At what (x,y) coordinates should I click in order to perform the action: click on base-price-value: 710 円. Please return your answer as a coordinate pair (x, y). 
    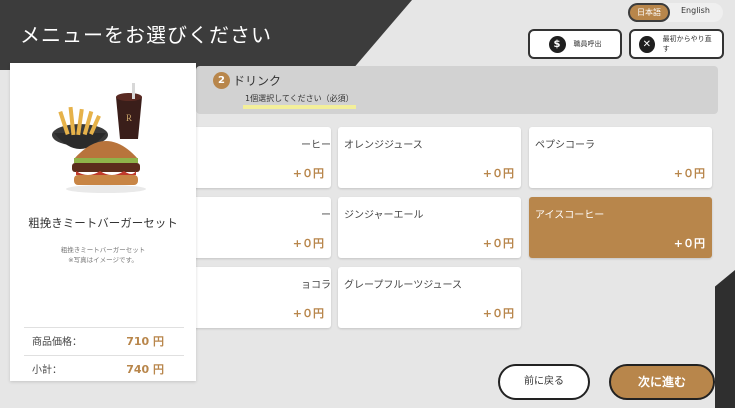
    Looking at the image, I should click on (145, 341).